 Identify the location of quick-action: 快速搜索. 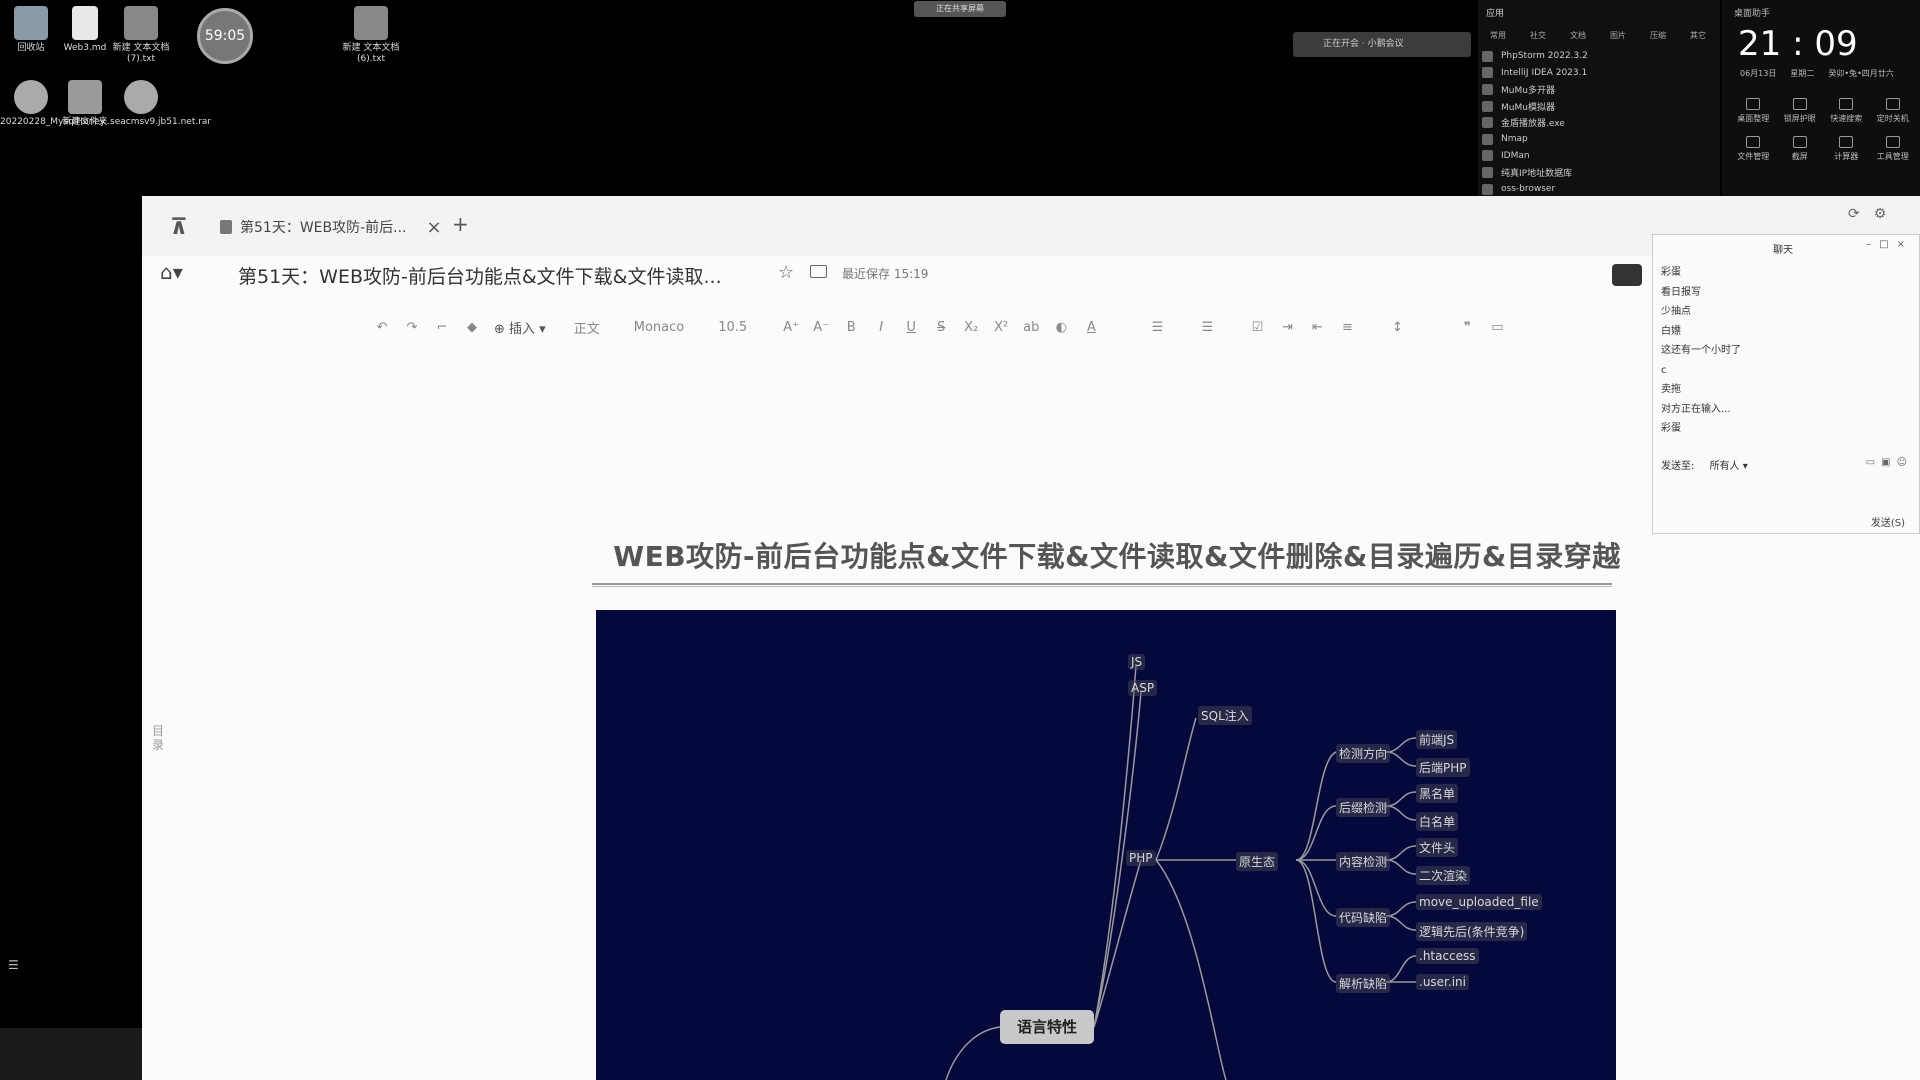
(1846, 111).